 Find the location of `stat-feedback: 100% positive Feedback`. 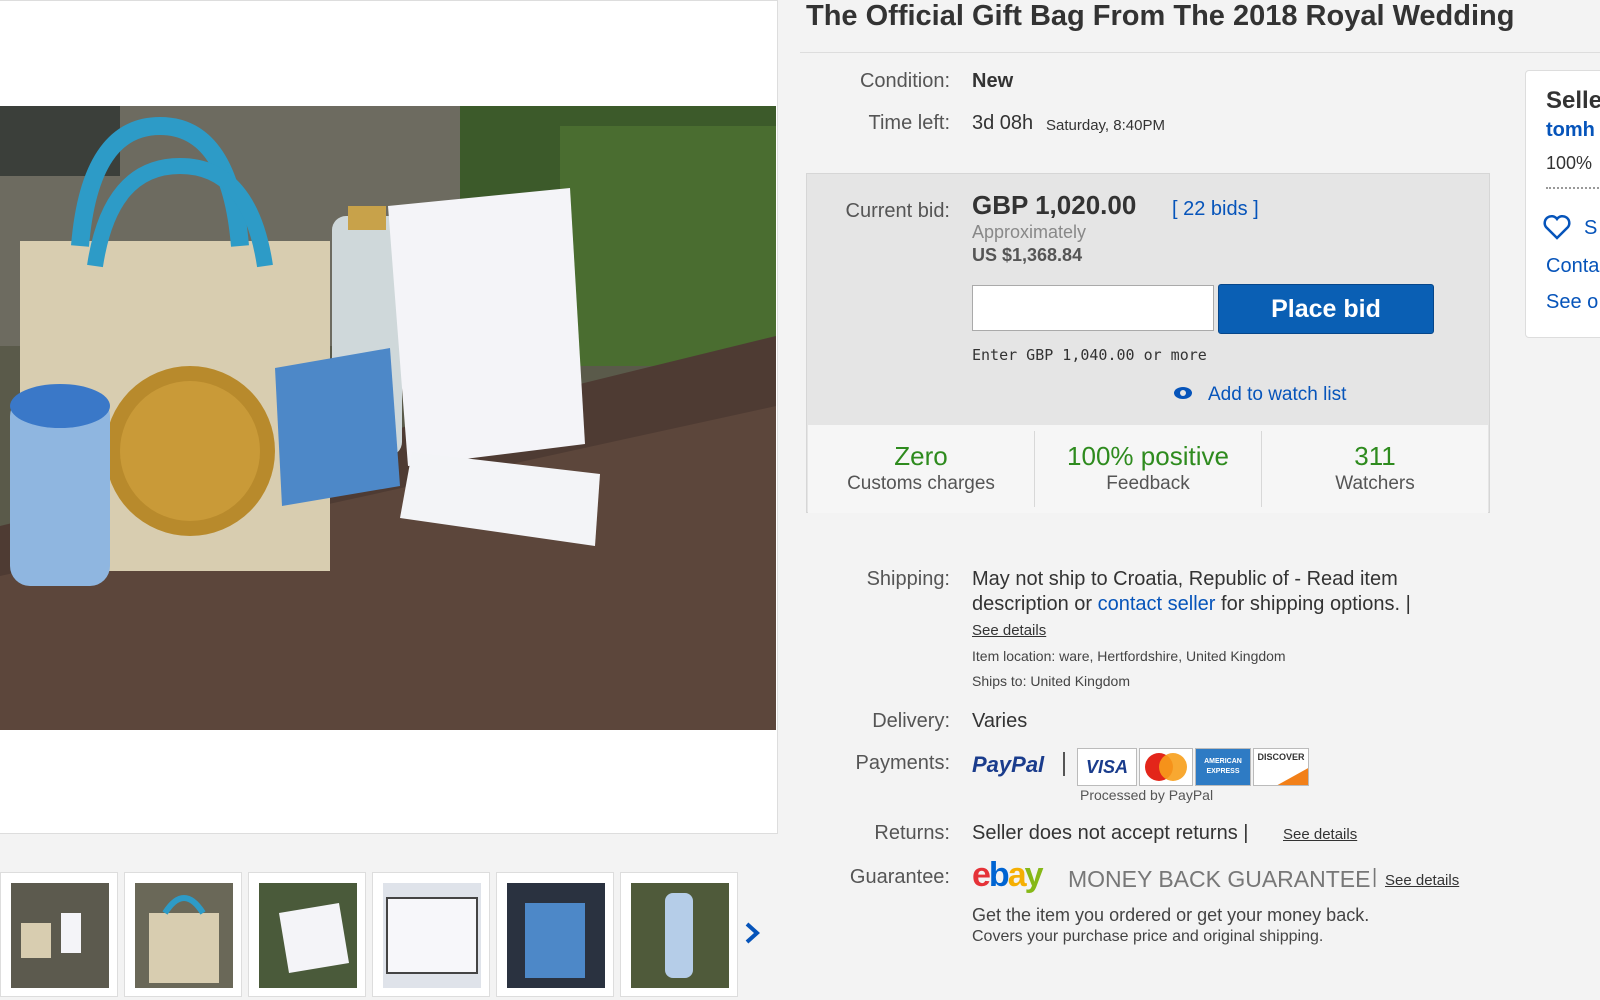

stat-feedback: 100% positive Feedback is located at coordinates (1148, 469).